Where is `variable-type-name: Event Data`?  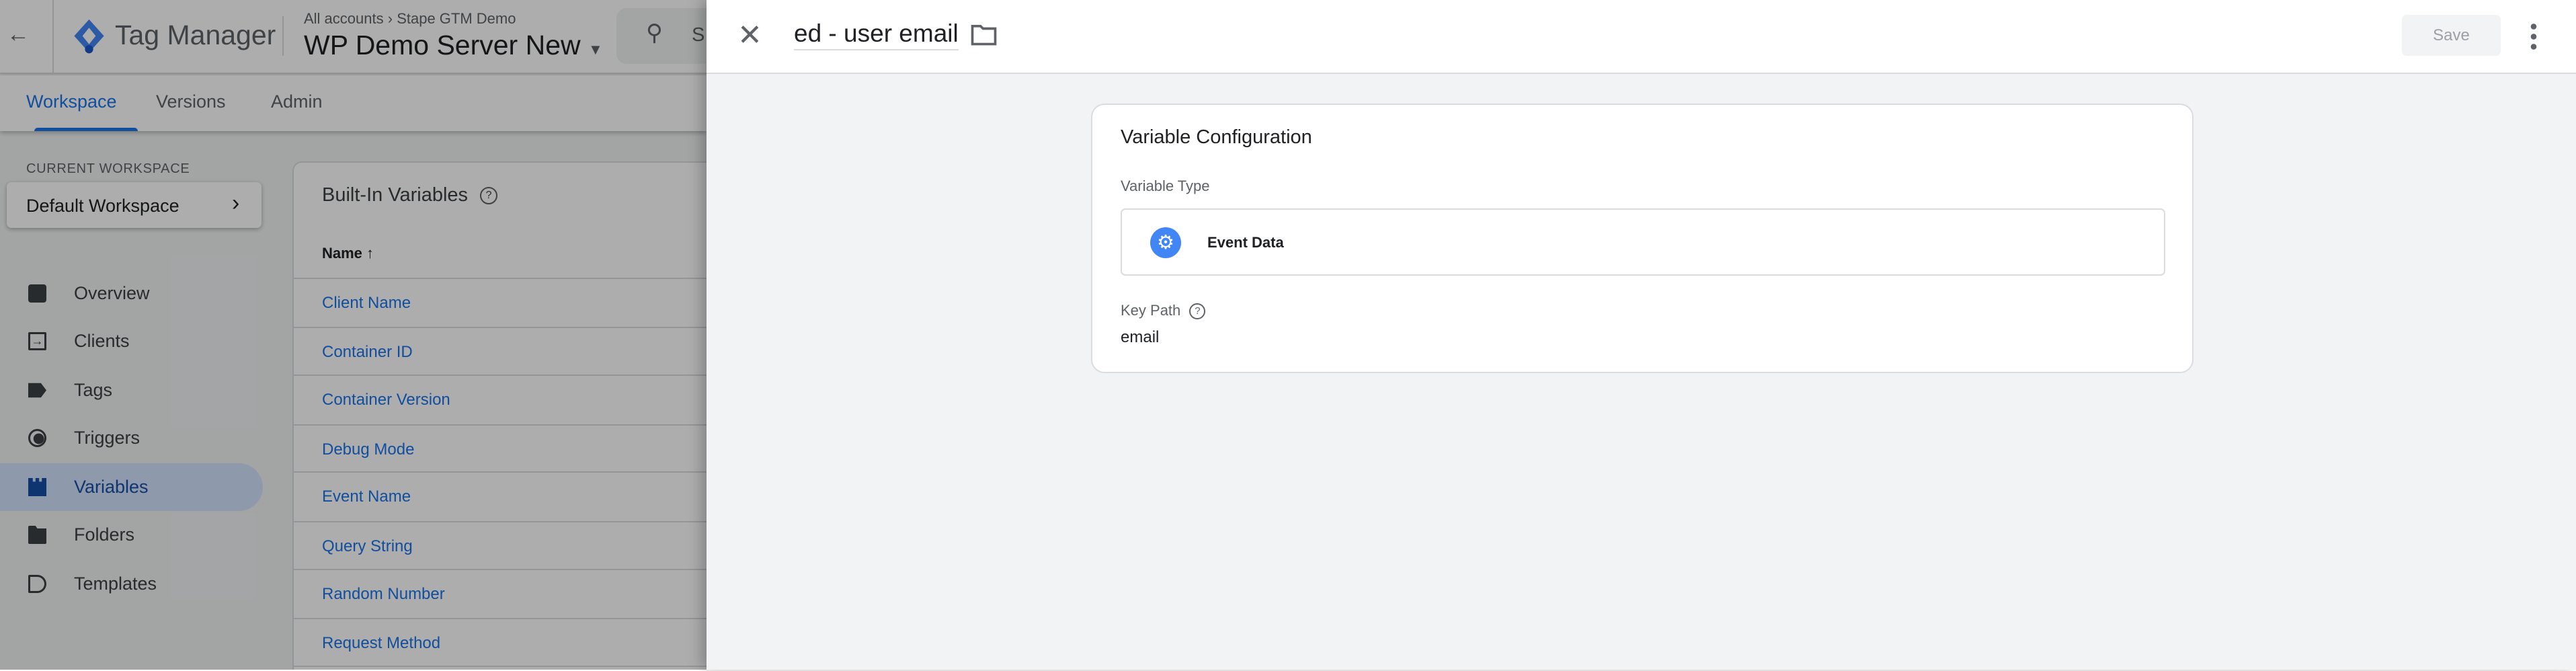
variable-type-name: Event Data is located at coordinates (1245, 242).